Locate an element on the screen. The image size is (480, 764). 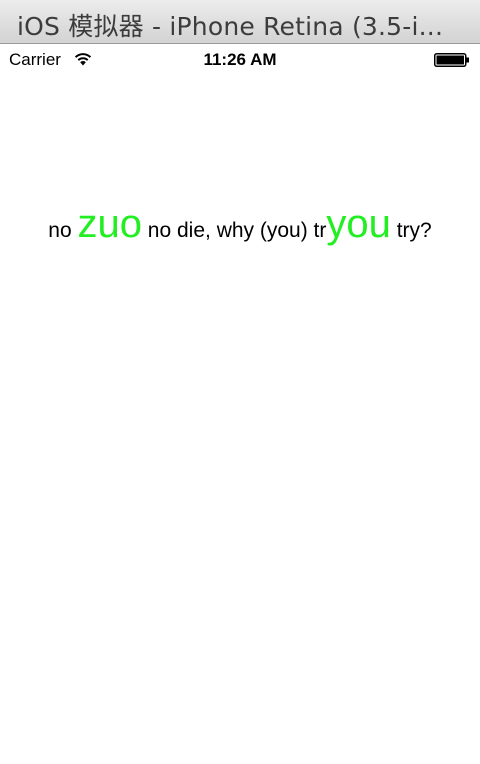
label-segment-middle: no die, why (you) tr is located at coordinates (234, 230).